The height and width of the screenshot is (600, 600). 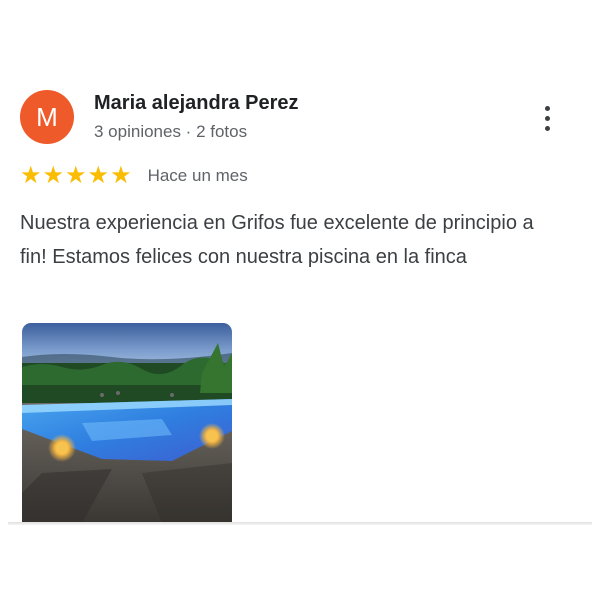 What do you see at coordinates (300, 523) in the screenshot?
I see `divider` at bounding box center [300, 523].